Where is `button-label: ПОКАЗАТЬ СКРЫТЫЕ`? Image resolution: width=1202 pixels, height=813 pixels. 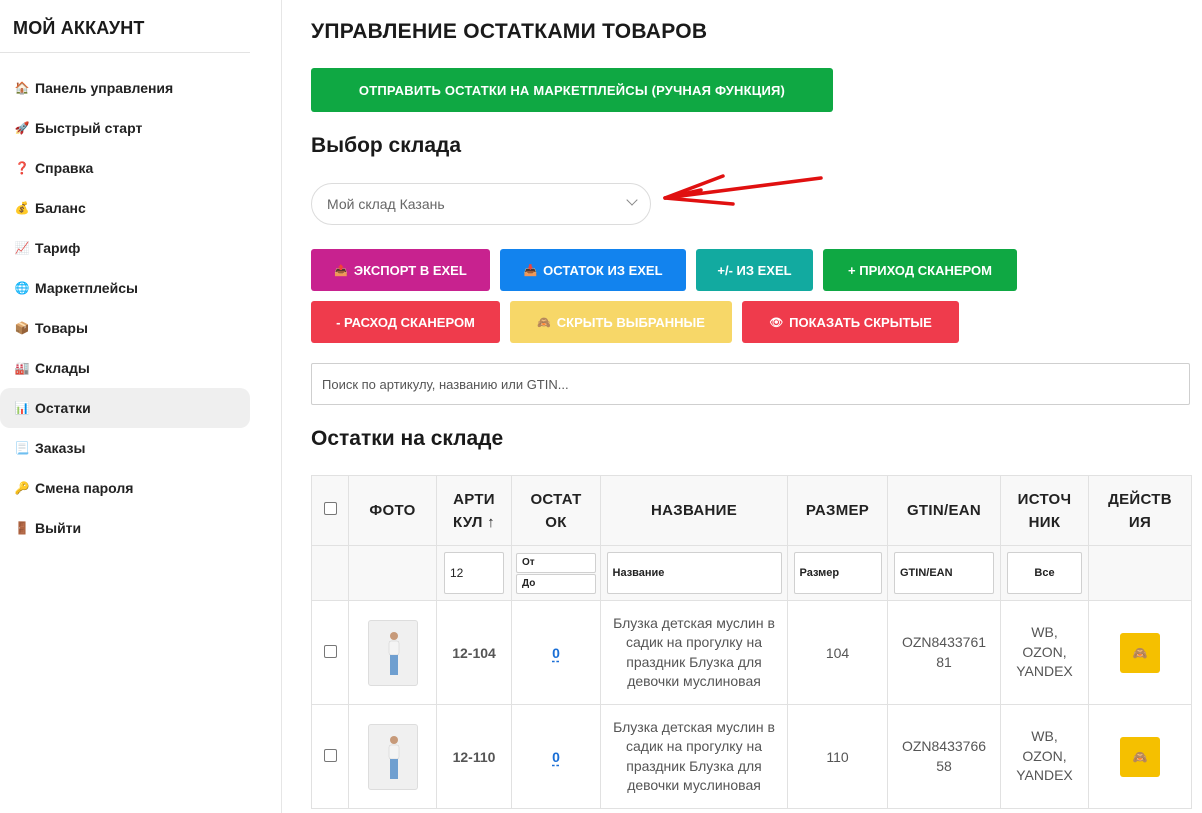
button-label: ПОКАЗАТЬ СКРЫТЫЕ is located at coordinates (860, 322).